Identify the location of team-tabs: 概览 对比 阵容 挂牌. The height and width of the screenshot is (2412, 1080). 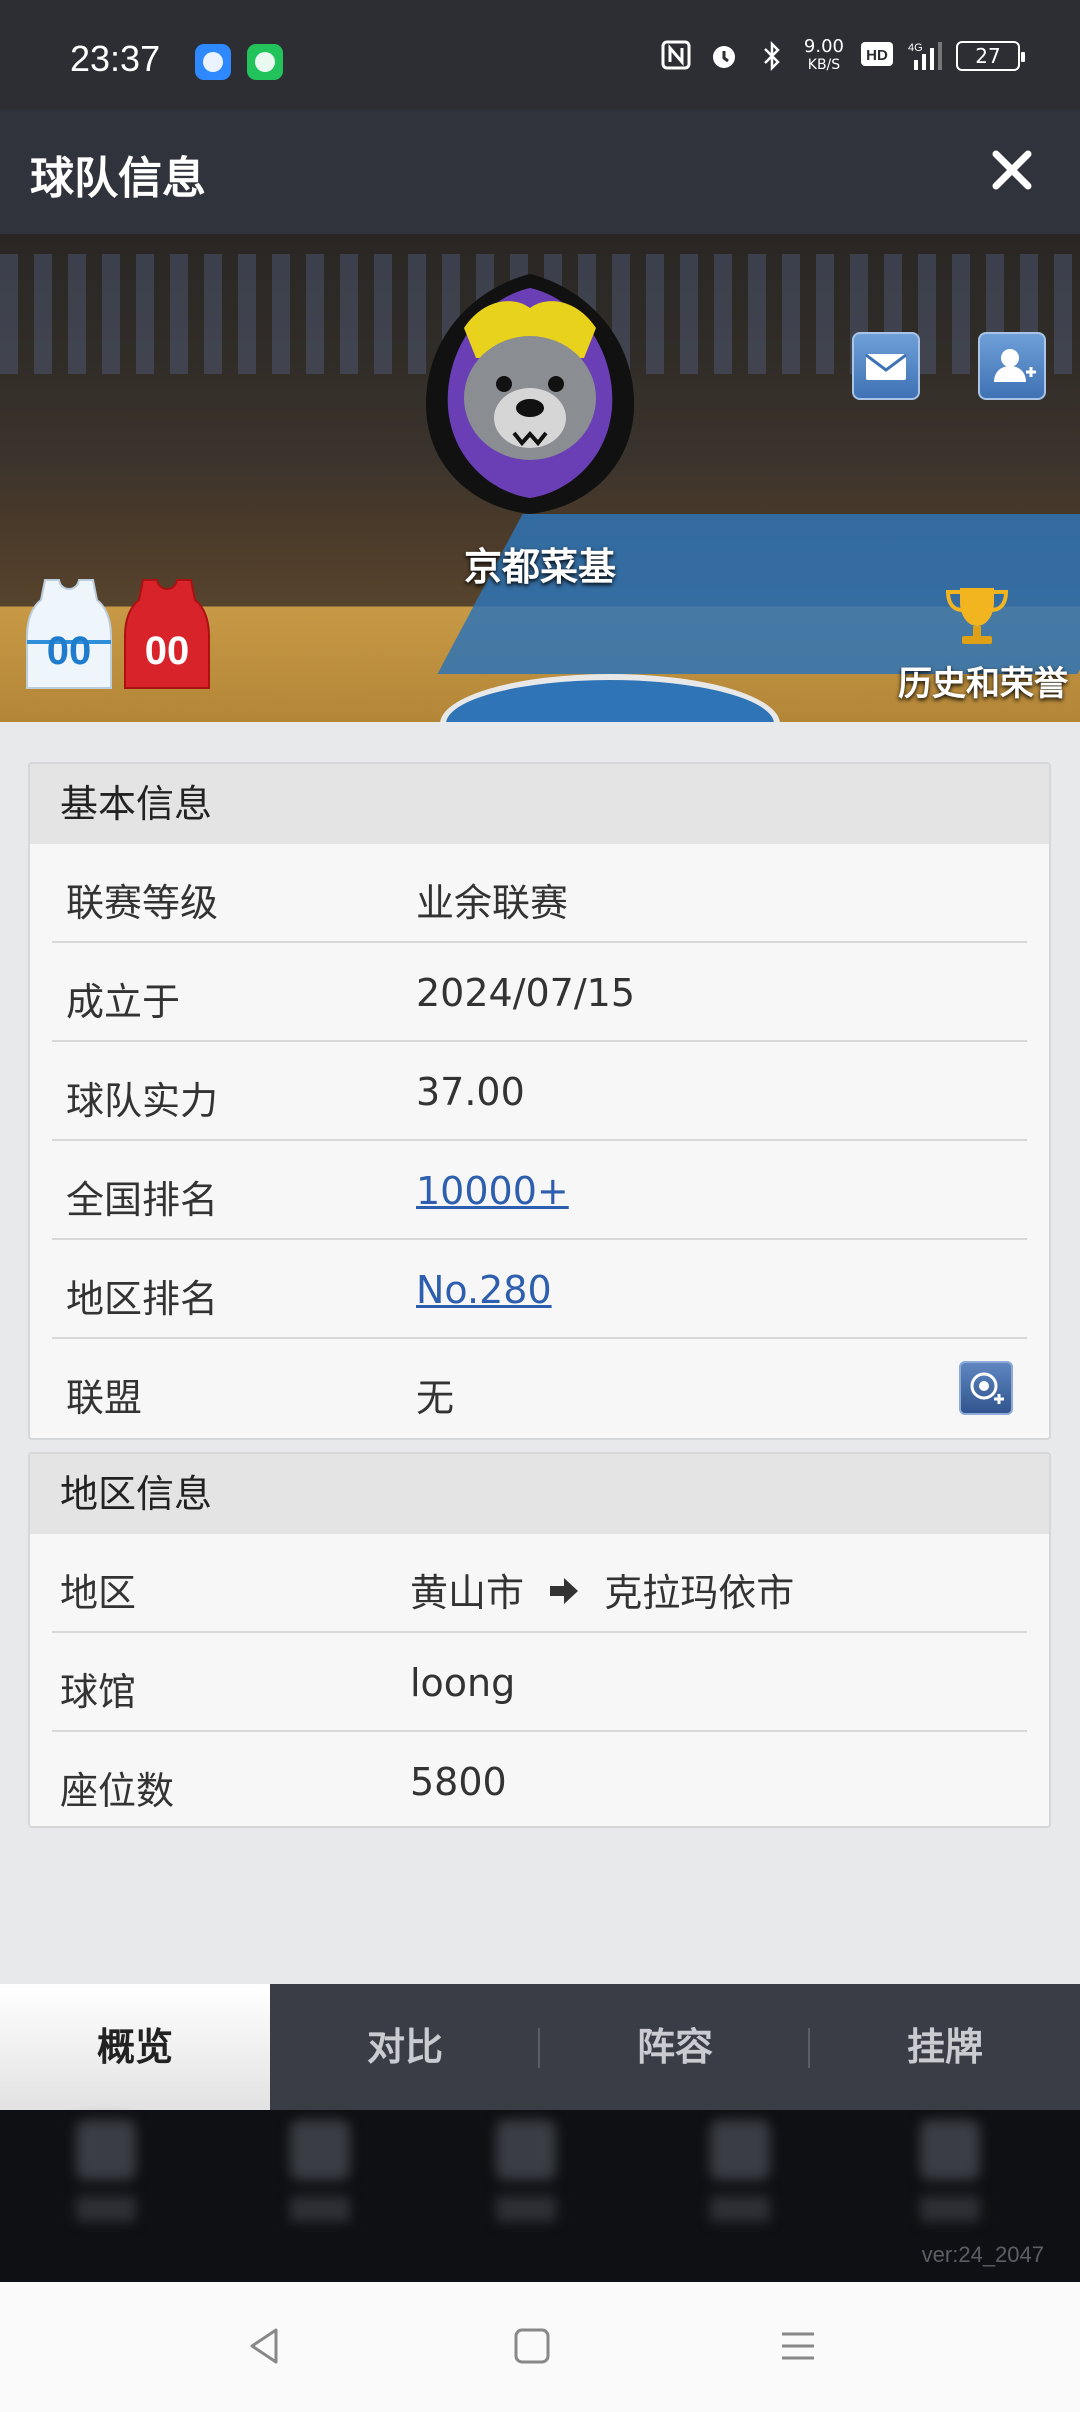
(540, 2047).